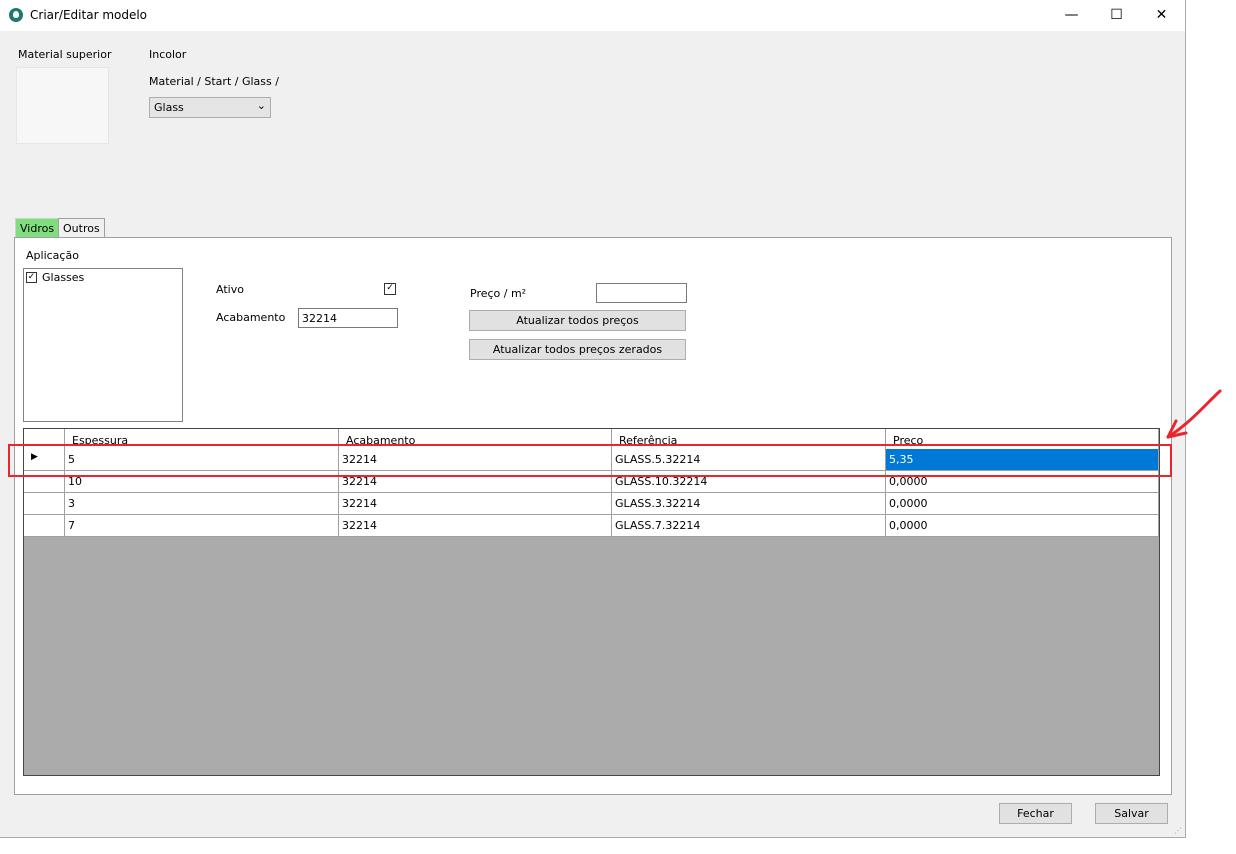 Image resolution: width=1236 pixels, height=854 pixels. I want to click on acabamento-label: Acabamento, so click(251, 317).